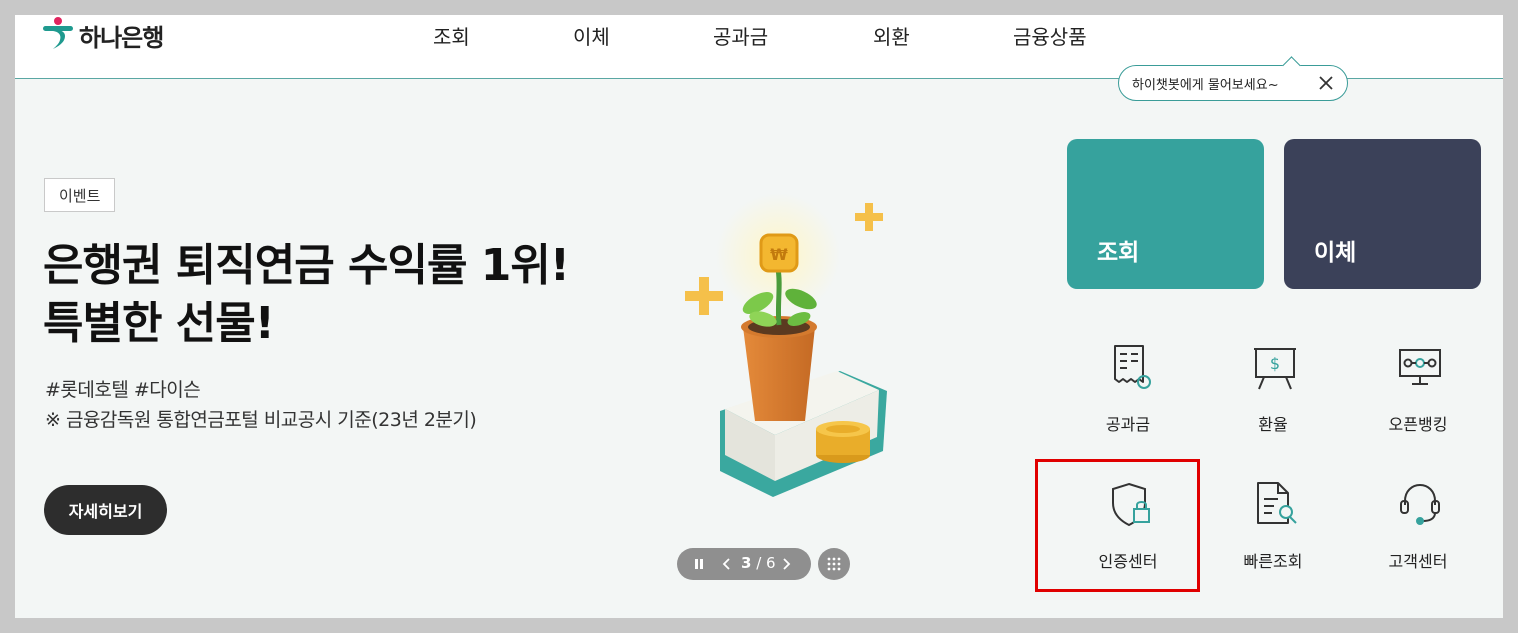 The height and width of the screenshot is (633, 1518). Describe the element at coordinates (1382, 214) in the screenshot. I see `transfer-tile: 이체` at that location.